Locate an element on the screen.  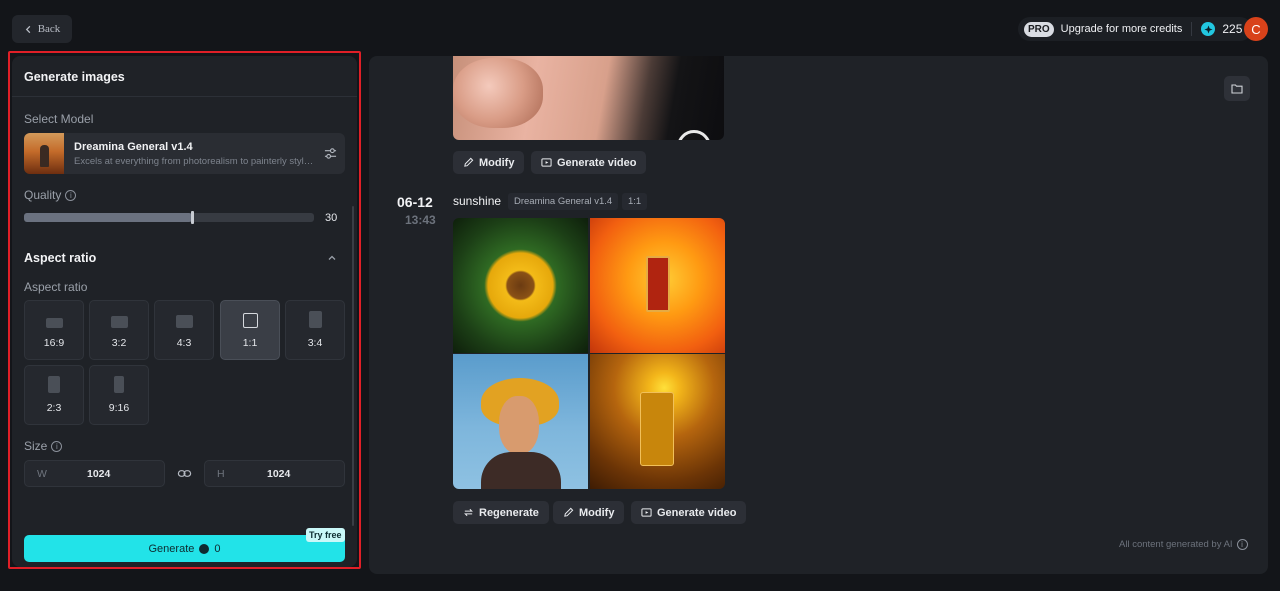
top-bar: Back PRO Upgrade for more credits 225 C is located at coordinates (640, 28).